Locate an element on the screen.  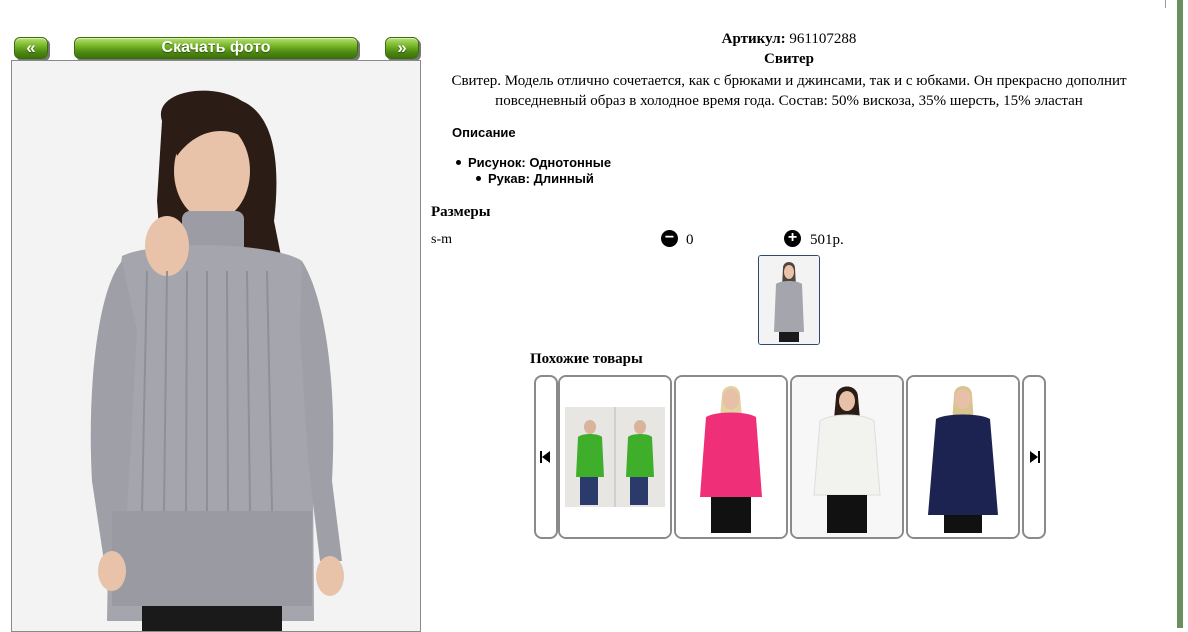
similar-item-green-sweater is located at coordinates (615, 457).